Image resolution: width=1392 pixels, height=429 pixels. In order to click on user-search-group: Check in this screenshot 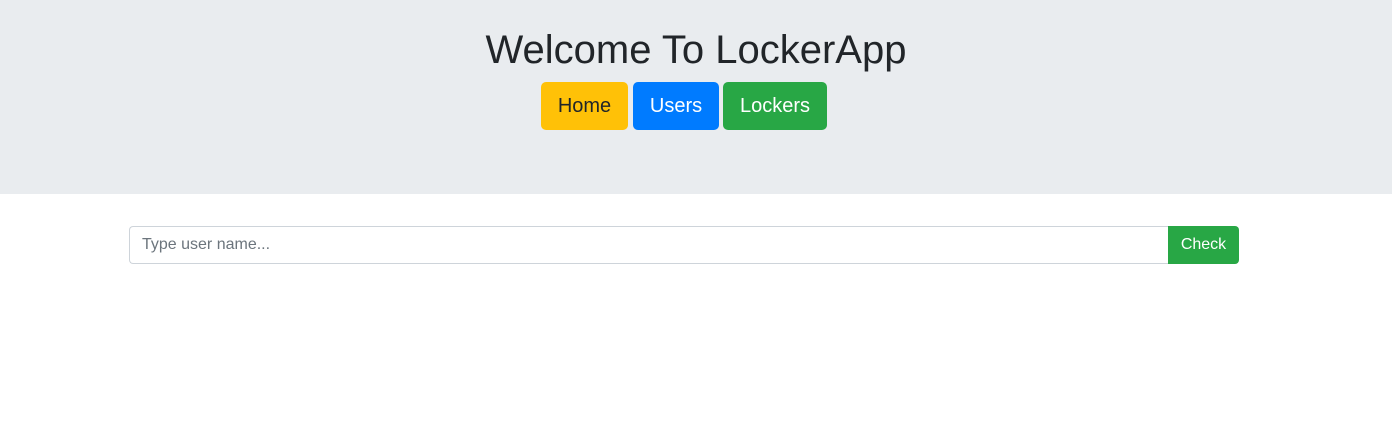, I will do `click(684, 245)`.